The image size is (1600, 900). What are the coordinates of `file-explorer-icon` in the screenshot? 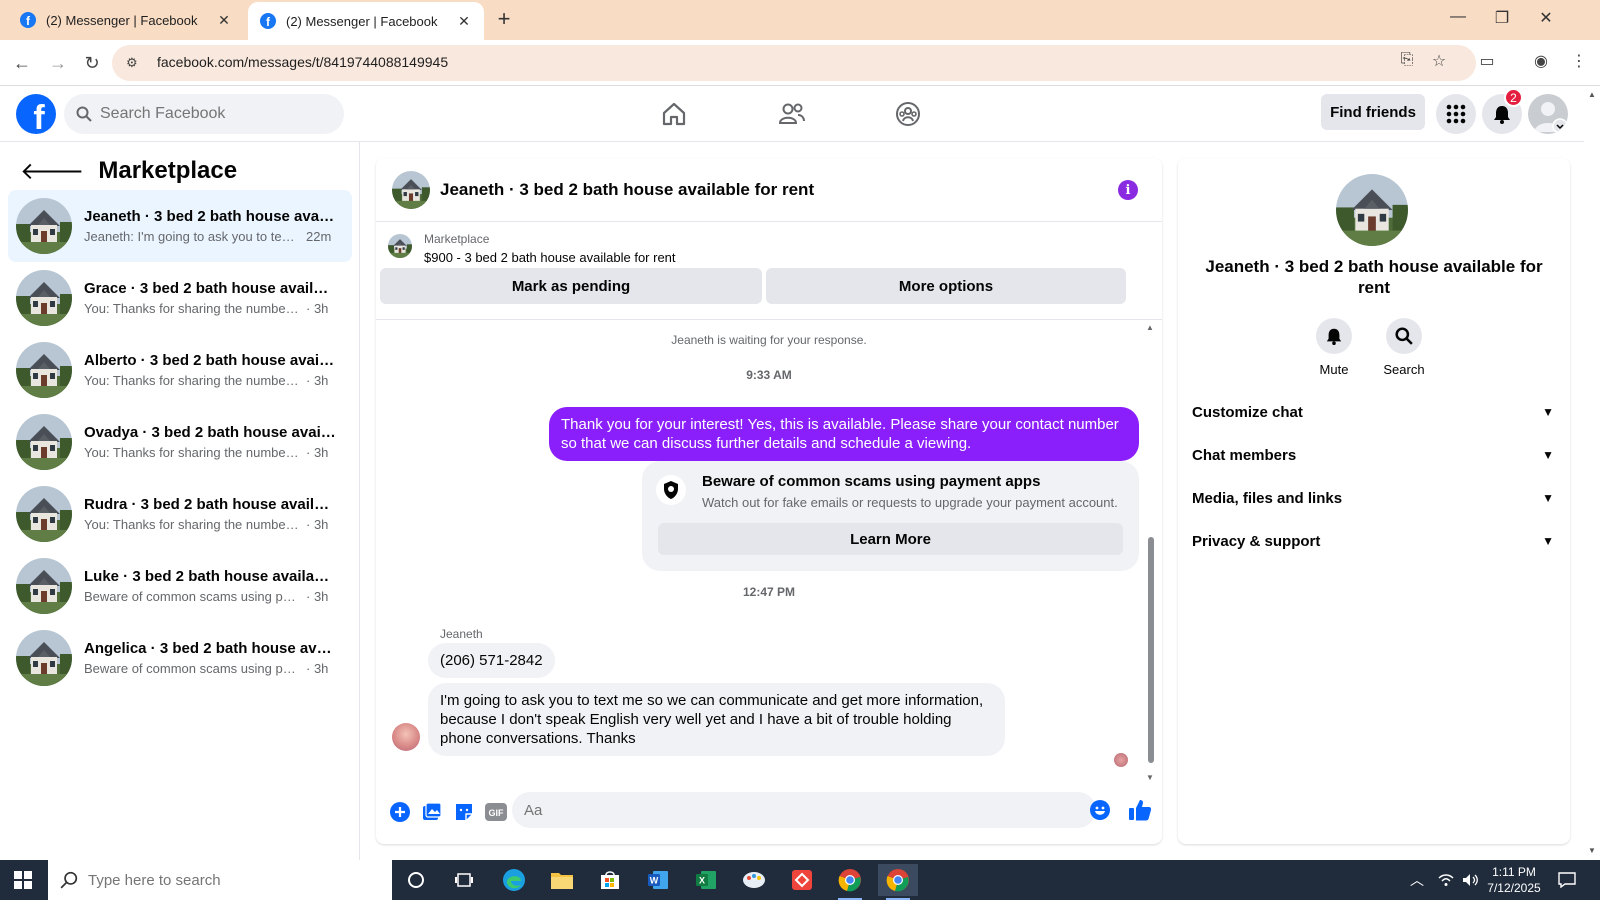 It's located at (562, 880).